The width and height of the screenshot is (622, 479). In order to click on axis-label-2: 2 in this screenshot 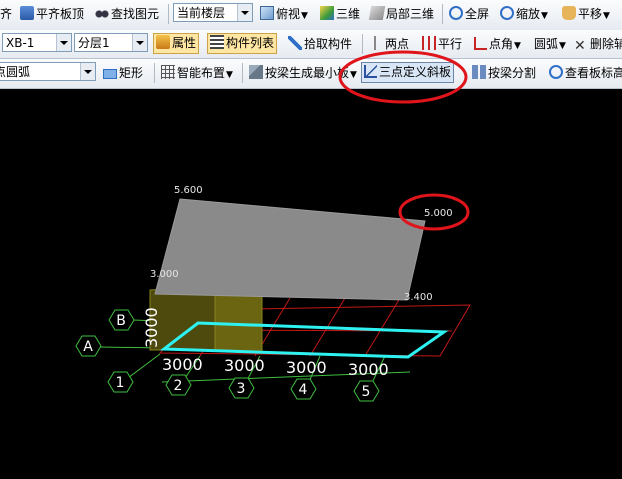, I will do `click(178, 386)`.